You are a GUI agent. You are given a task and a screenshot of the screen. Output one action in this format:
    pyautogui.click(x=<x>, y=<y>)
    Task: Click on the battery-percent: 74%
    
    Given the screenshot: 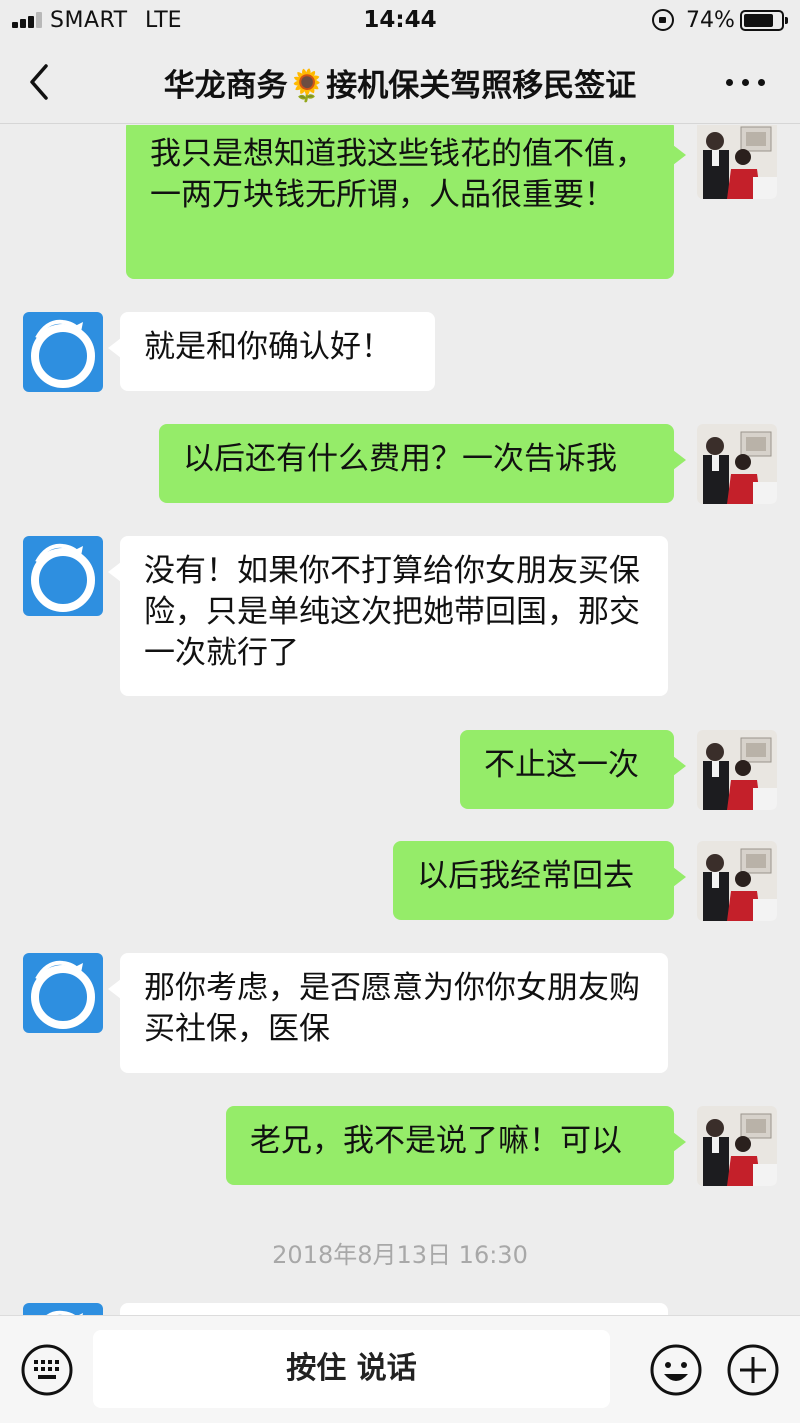 What is the action you would take?
    pyautogui.click(x=710, y=20)
    